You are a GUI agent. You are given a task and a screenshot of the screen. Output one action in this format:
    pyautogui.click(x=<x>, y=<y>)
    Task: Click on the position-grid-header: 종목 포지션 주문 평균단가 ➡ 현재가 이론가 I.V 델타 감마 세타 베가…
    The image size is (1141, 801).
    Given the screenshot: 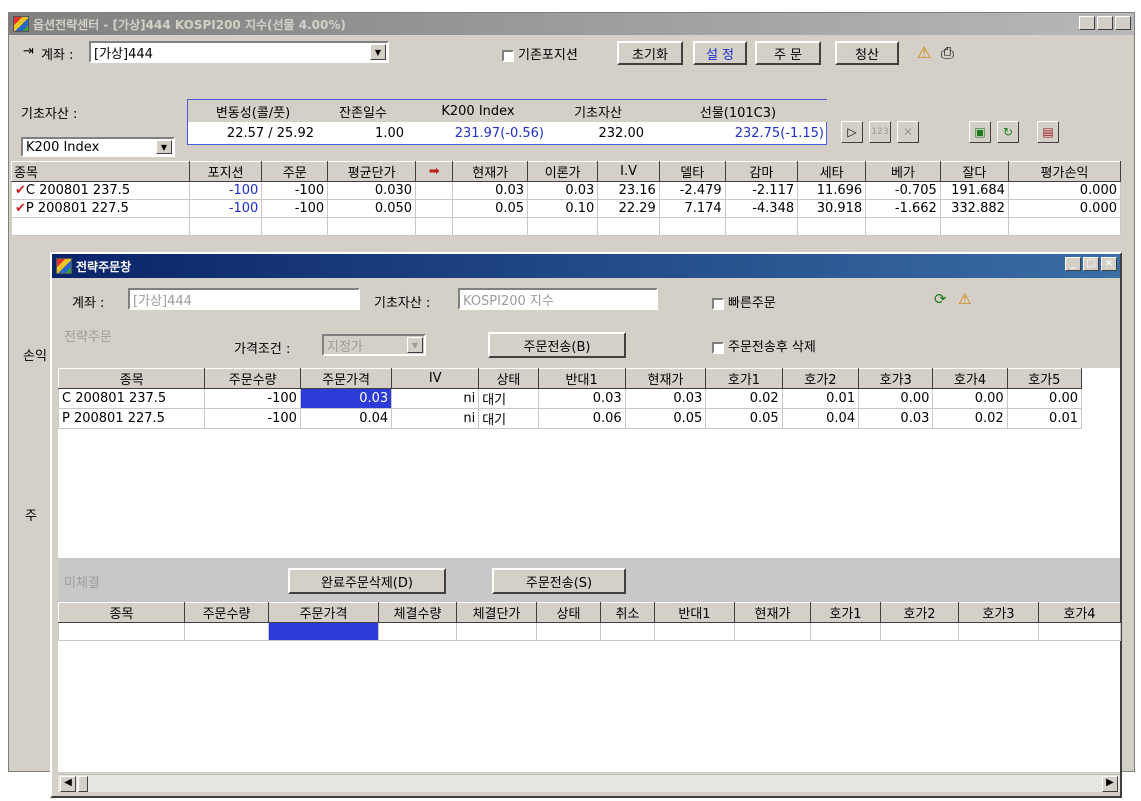 What is the action you would take?
    pyautogui.click(x=566, y=171)
    